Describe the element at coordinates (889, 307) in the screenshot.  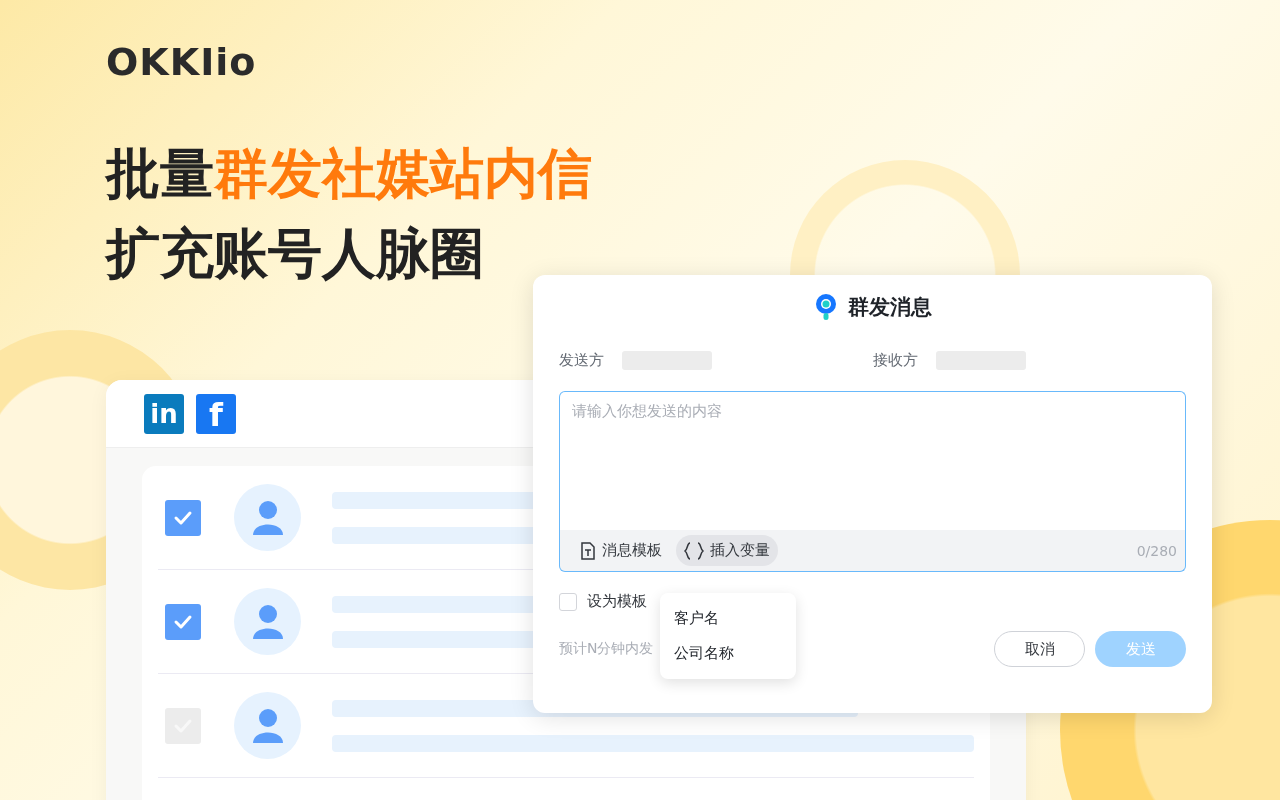
I see `dialog-title: 群发消息` at that location.